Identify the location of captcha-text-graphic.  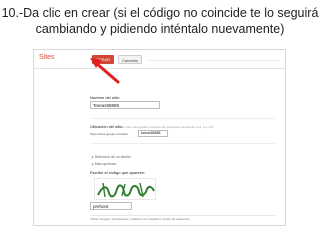
(126, 190).